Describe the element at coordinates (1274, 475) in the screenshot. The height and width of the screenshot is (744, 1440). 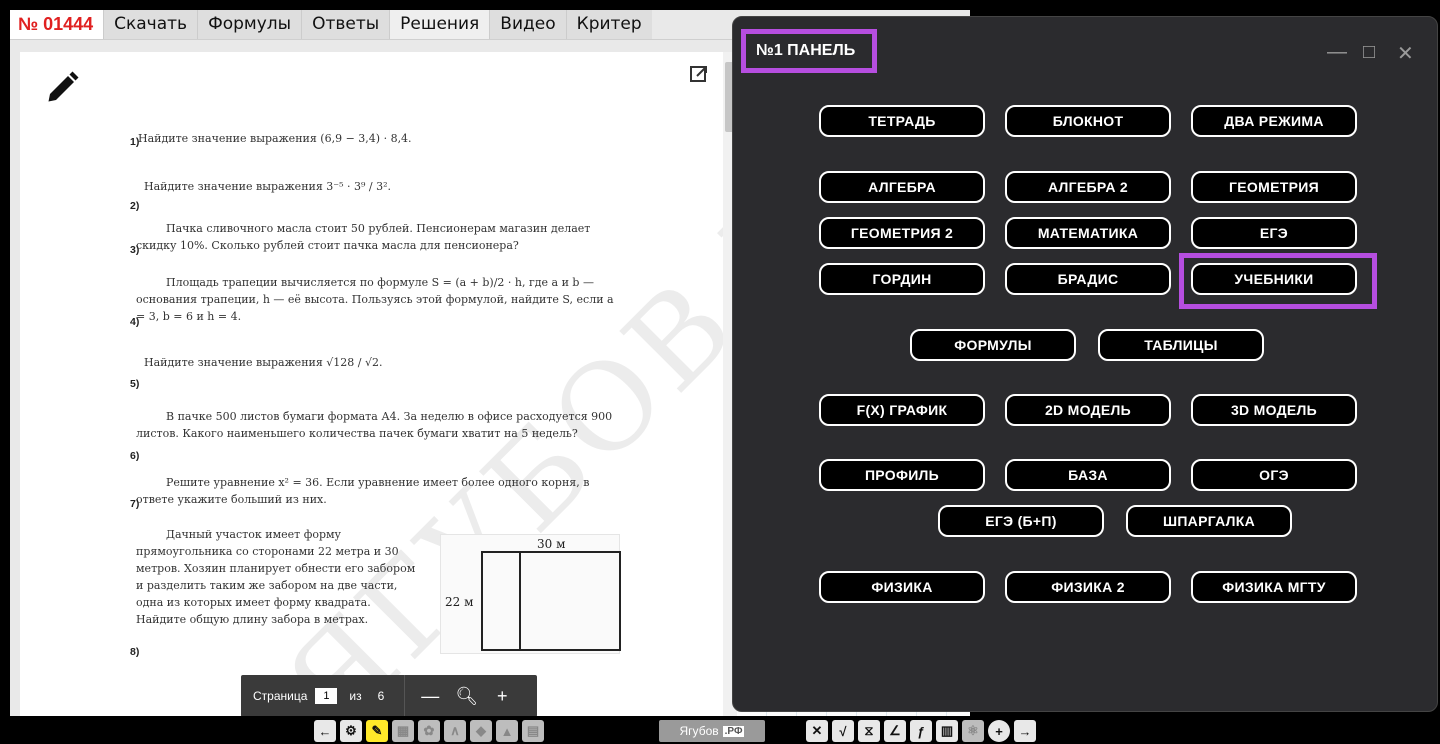
I see `button-oge: ОГЭ` at that location.